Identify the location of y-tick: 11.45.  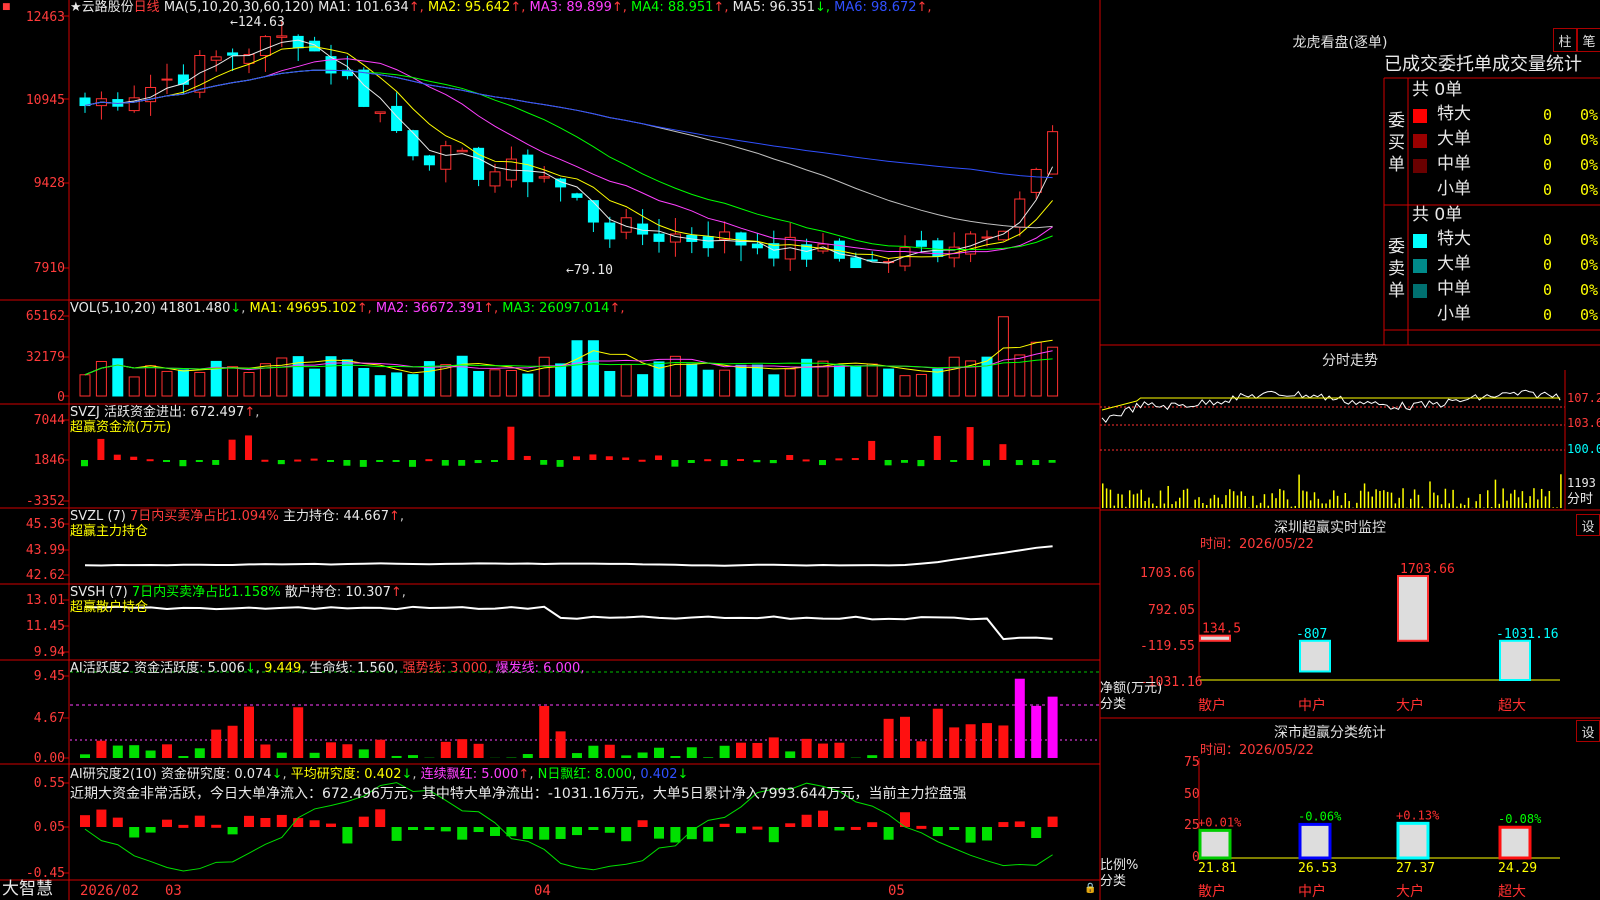
(45, 626).